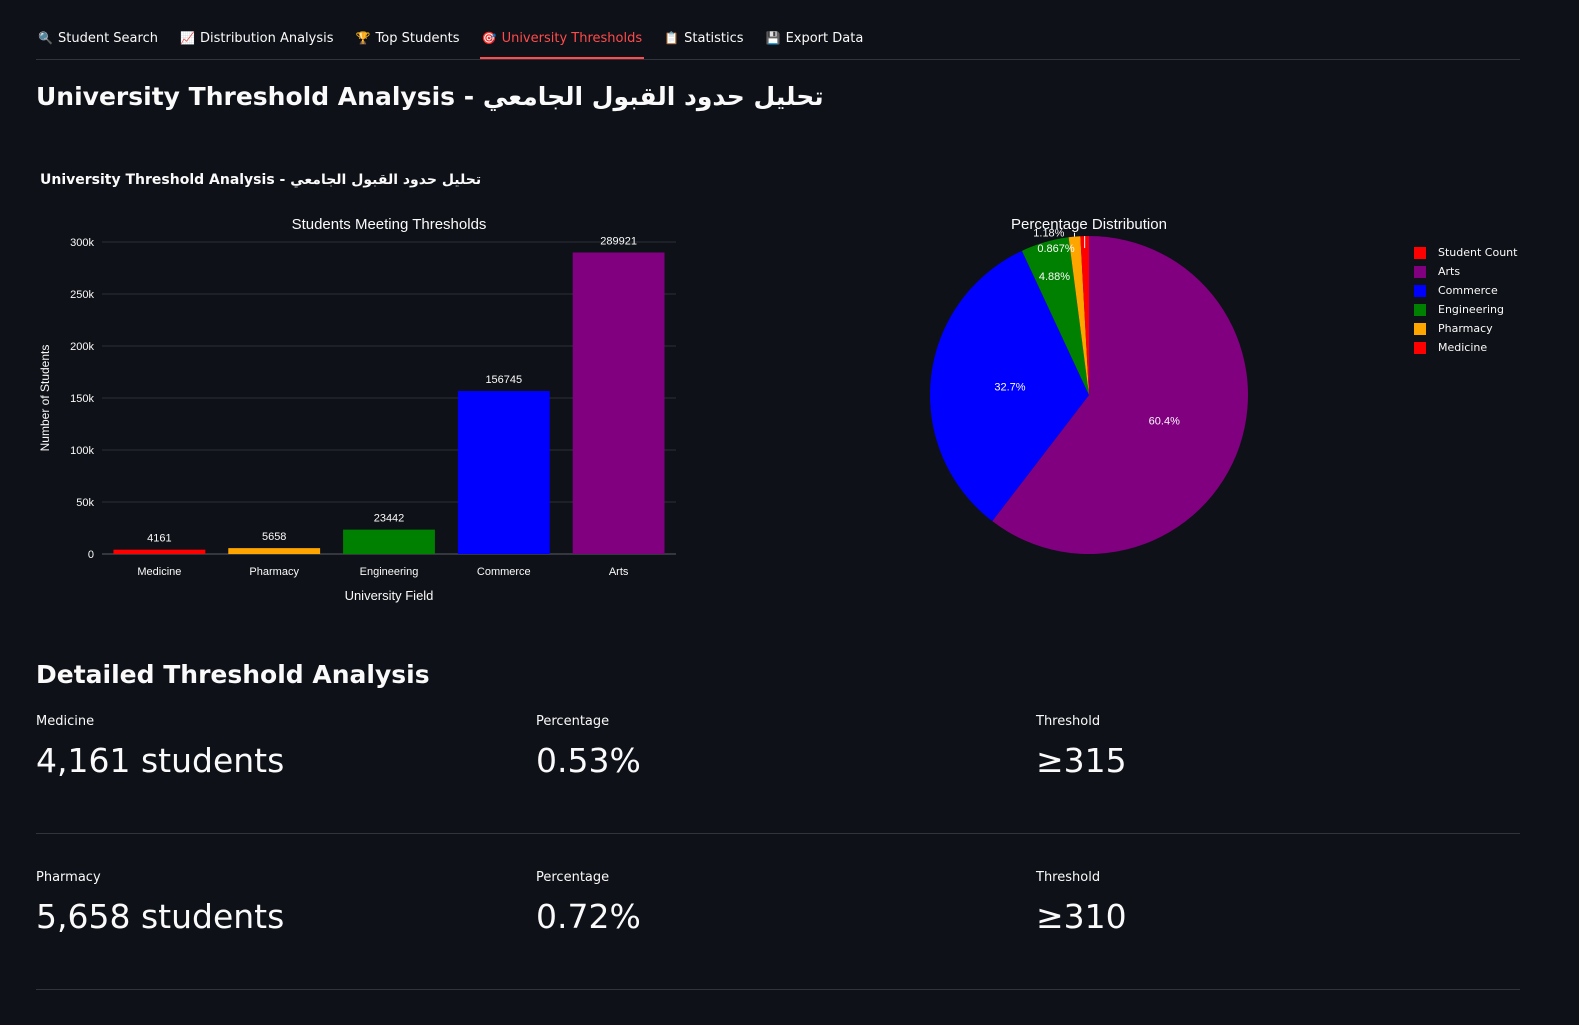 The height and width of the screenshot is (1025, 1579). What do you see at coordinates (389, 224) in the screenshot?
I see `bar-chart-title: Students Meeting Thresholds` at bounding box center [389, 224].